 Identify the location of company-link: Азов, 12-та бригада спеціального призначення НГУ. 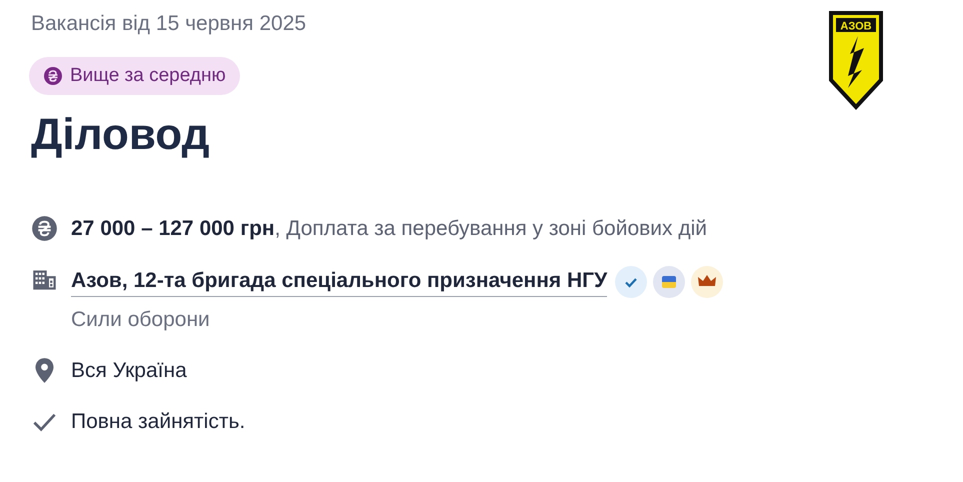
(339, 282).